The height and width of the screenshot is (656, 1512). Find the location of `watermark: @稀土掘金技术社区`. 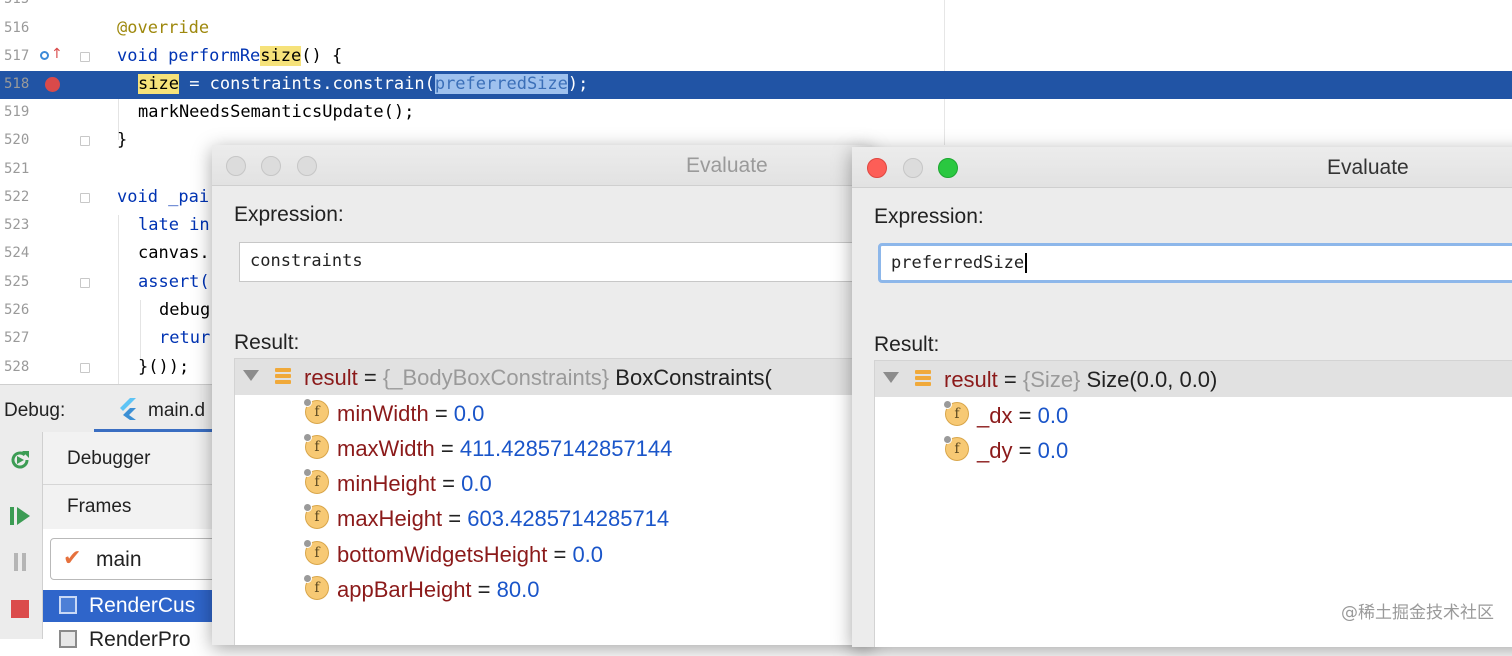

watermark: @稀土掘金技术社区 is located at coordinates (1417, 613).